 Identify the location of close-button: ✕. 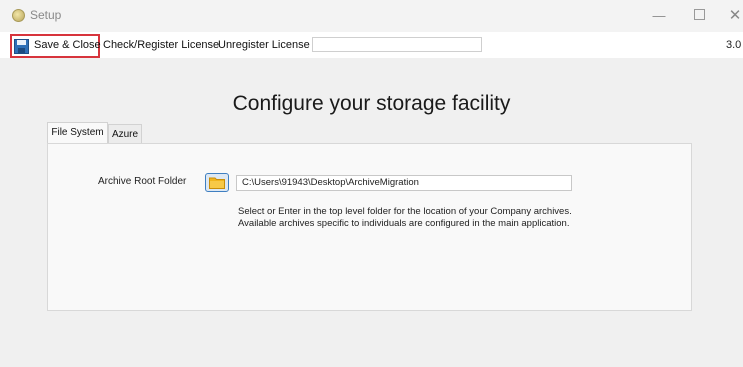
(733, 16).